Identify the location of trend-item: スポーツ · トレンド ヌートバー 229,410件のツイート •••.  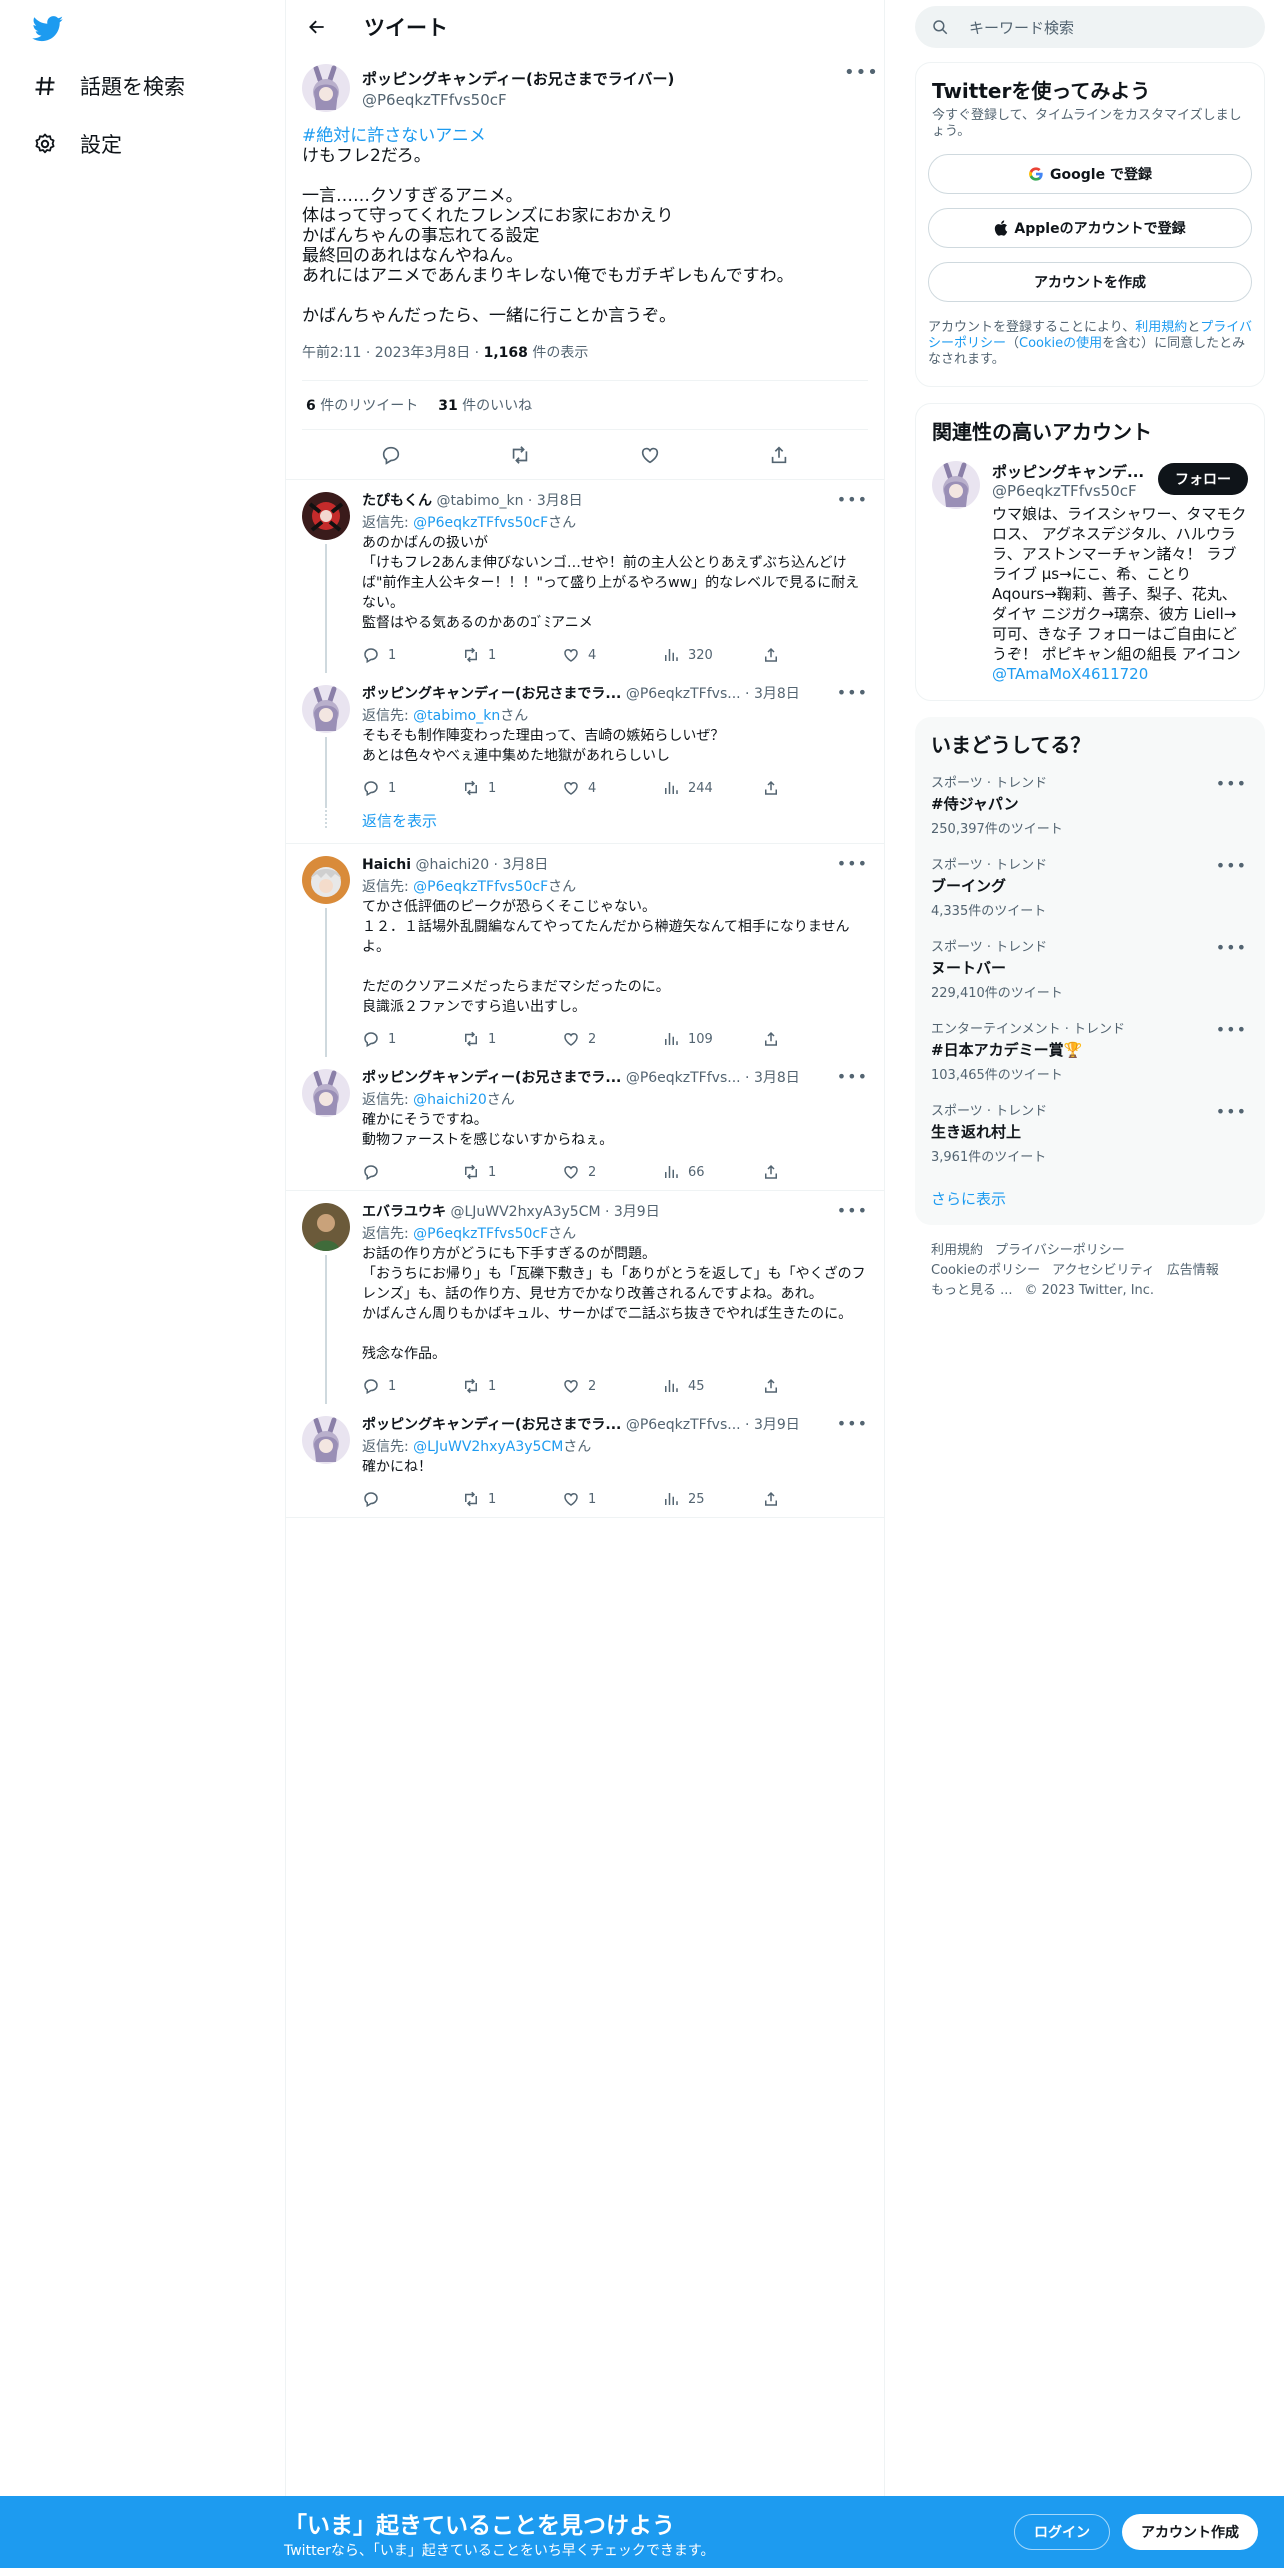
(1090, 967).